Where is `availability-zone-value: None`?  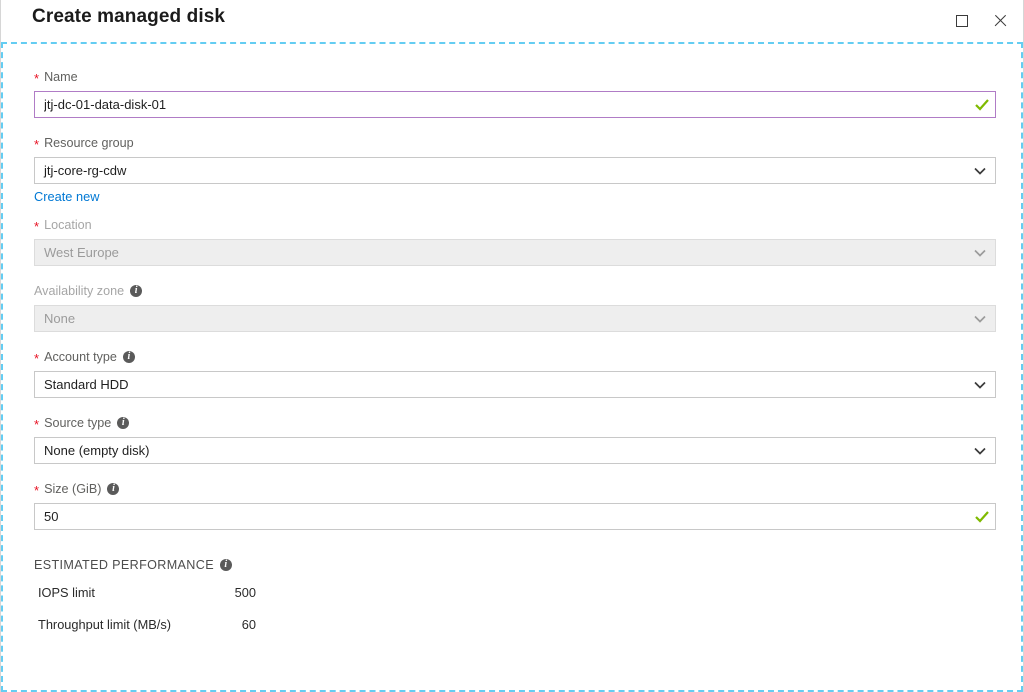 availability-zone-value: None is located at coordinates (60, 318).